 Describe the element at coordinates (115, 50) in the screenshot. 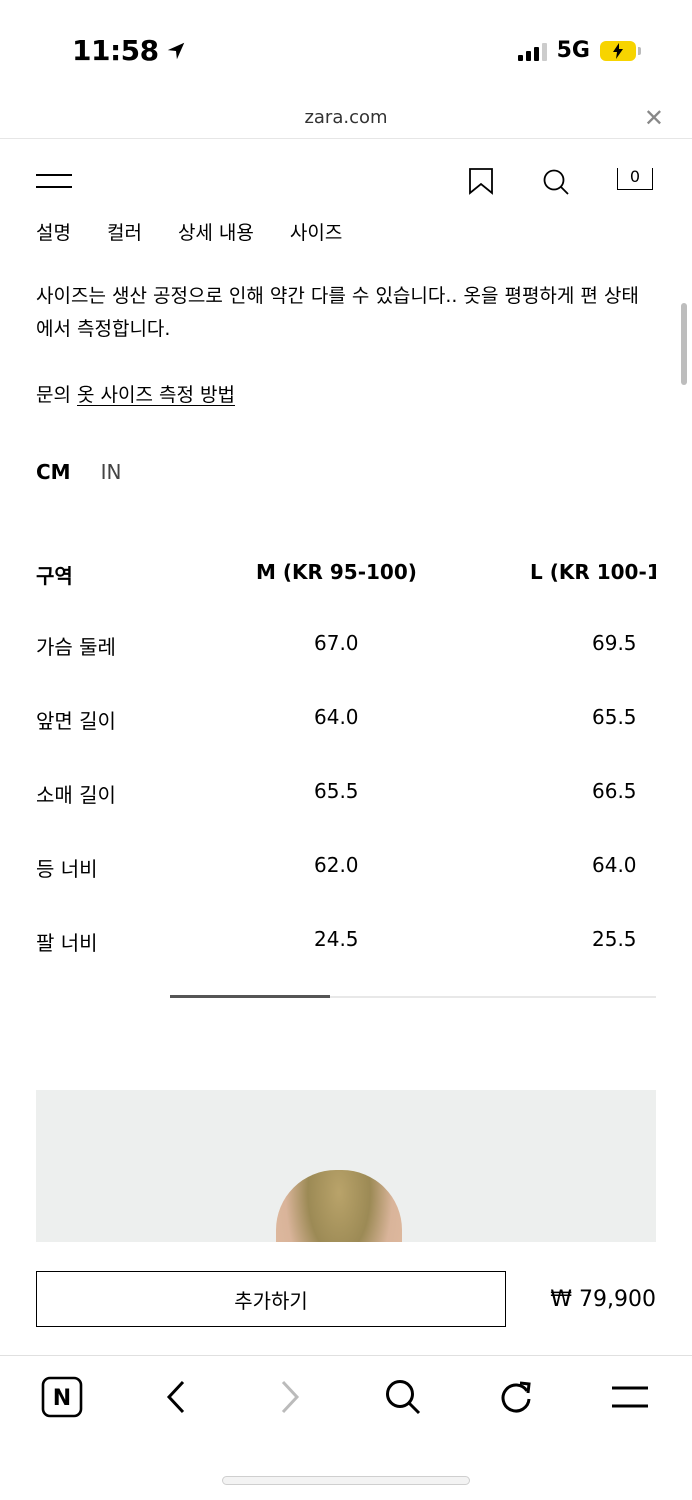

I see `clock: 11:58` at that location.